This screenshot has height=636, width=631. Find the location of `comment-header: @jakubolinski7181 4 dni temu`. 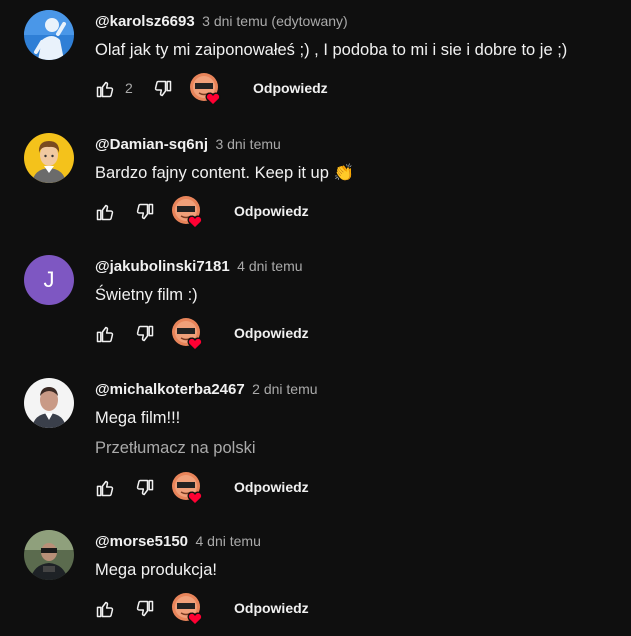

comment-header: @jakubolinski7181 4 dni temu is located at coordinates (199, 266).